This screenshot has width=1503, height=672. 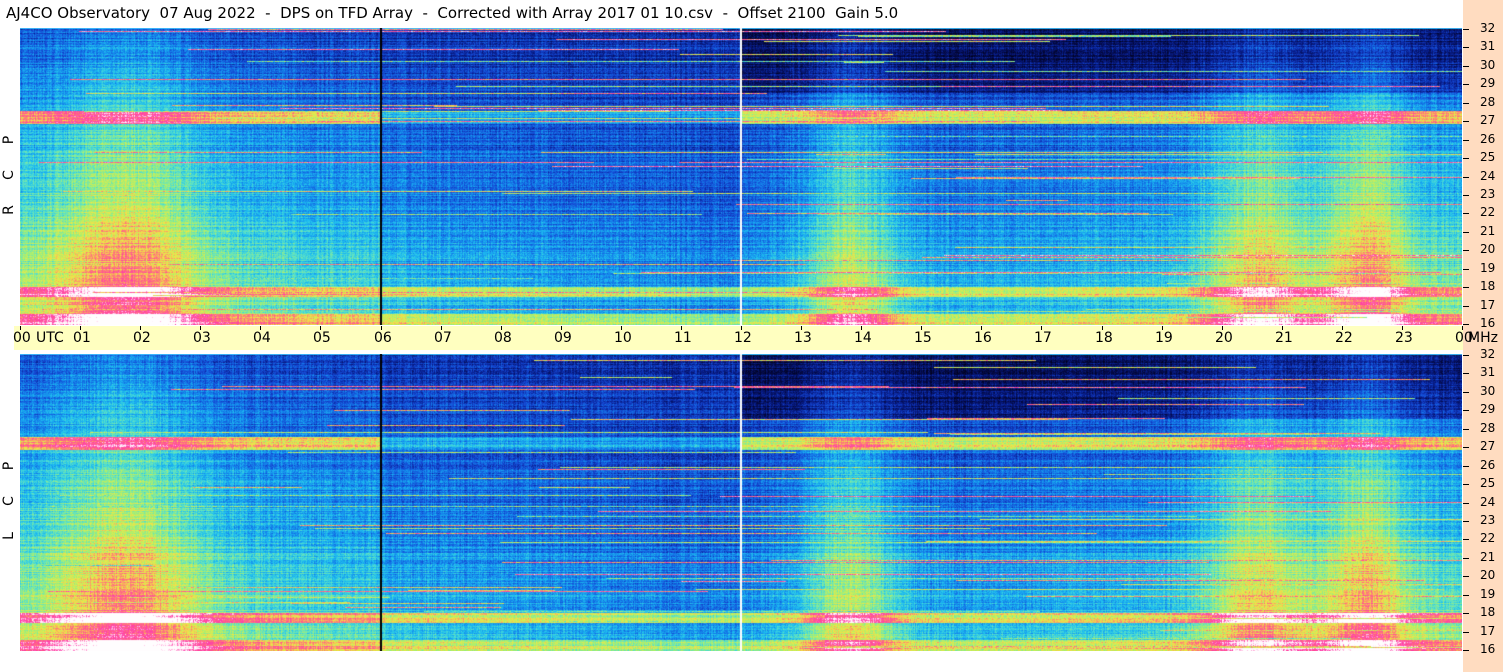 What do you see at coordinates (82, 338) in the screenshot?
I see `x-tick-label: 01` at bounding box center [82, 338].